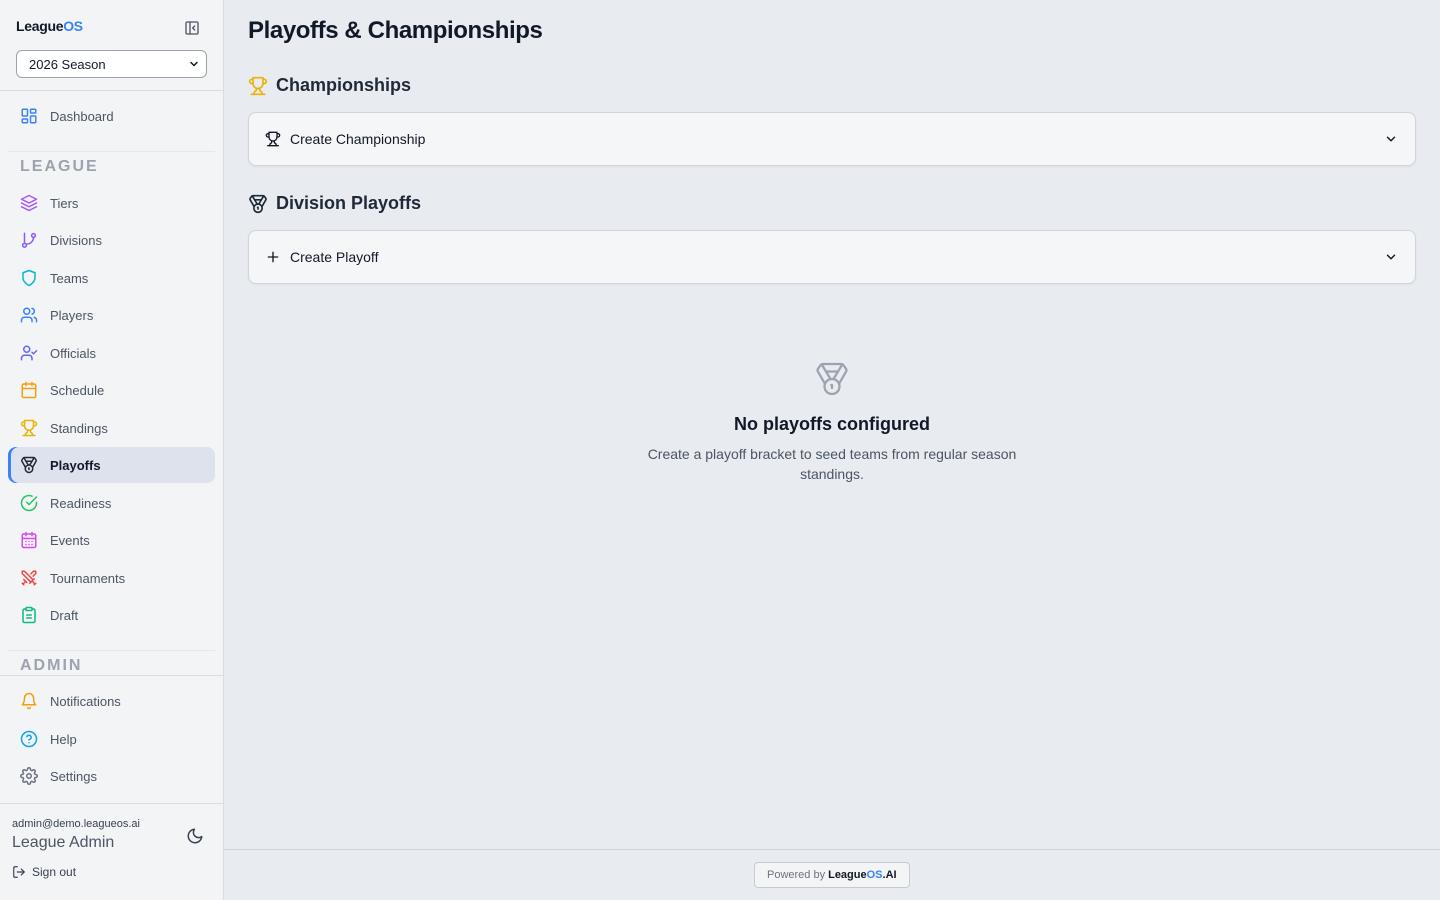 This screenshot has height=900, width=1440. I want to click on gear-icon, so click(29, 776).